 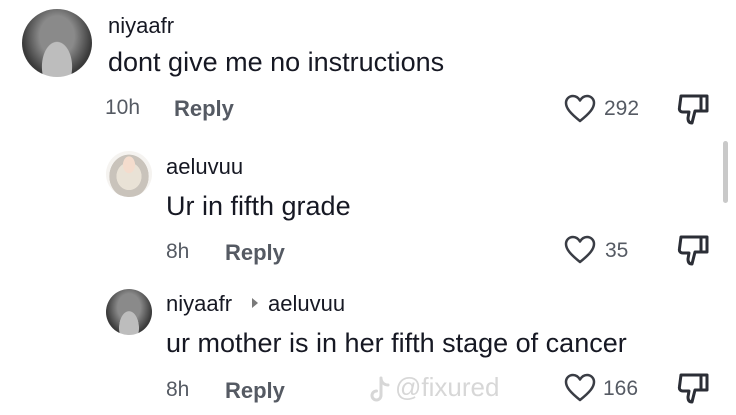 I want to click on comment-text: dont give me no instructions, so click(x=276, y=62).